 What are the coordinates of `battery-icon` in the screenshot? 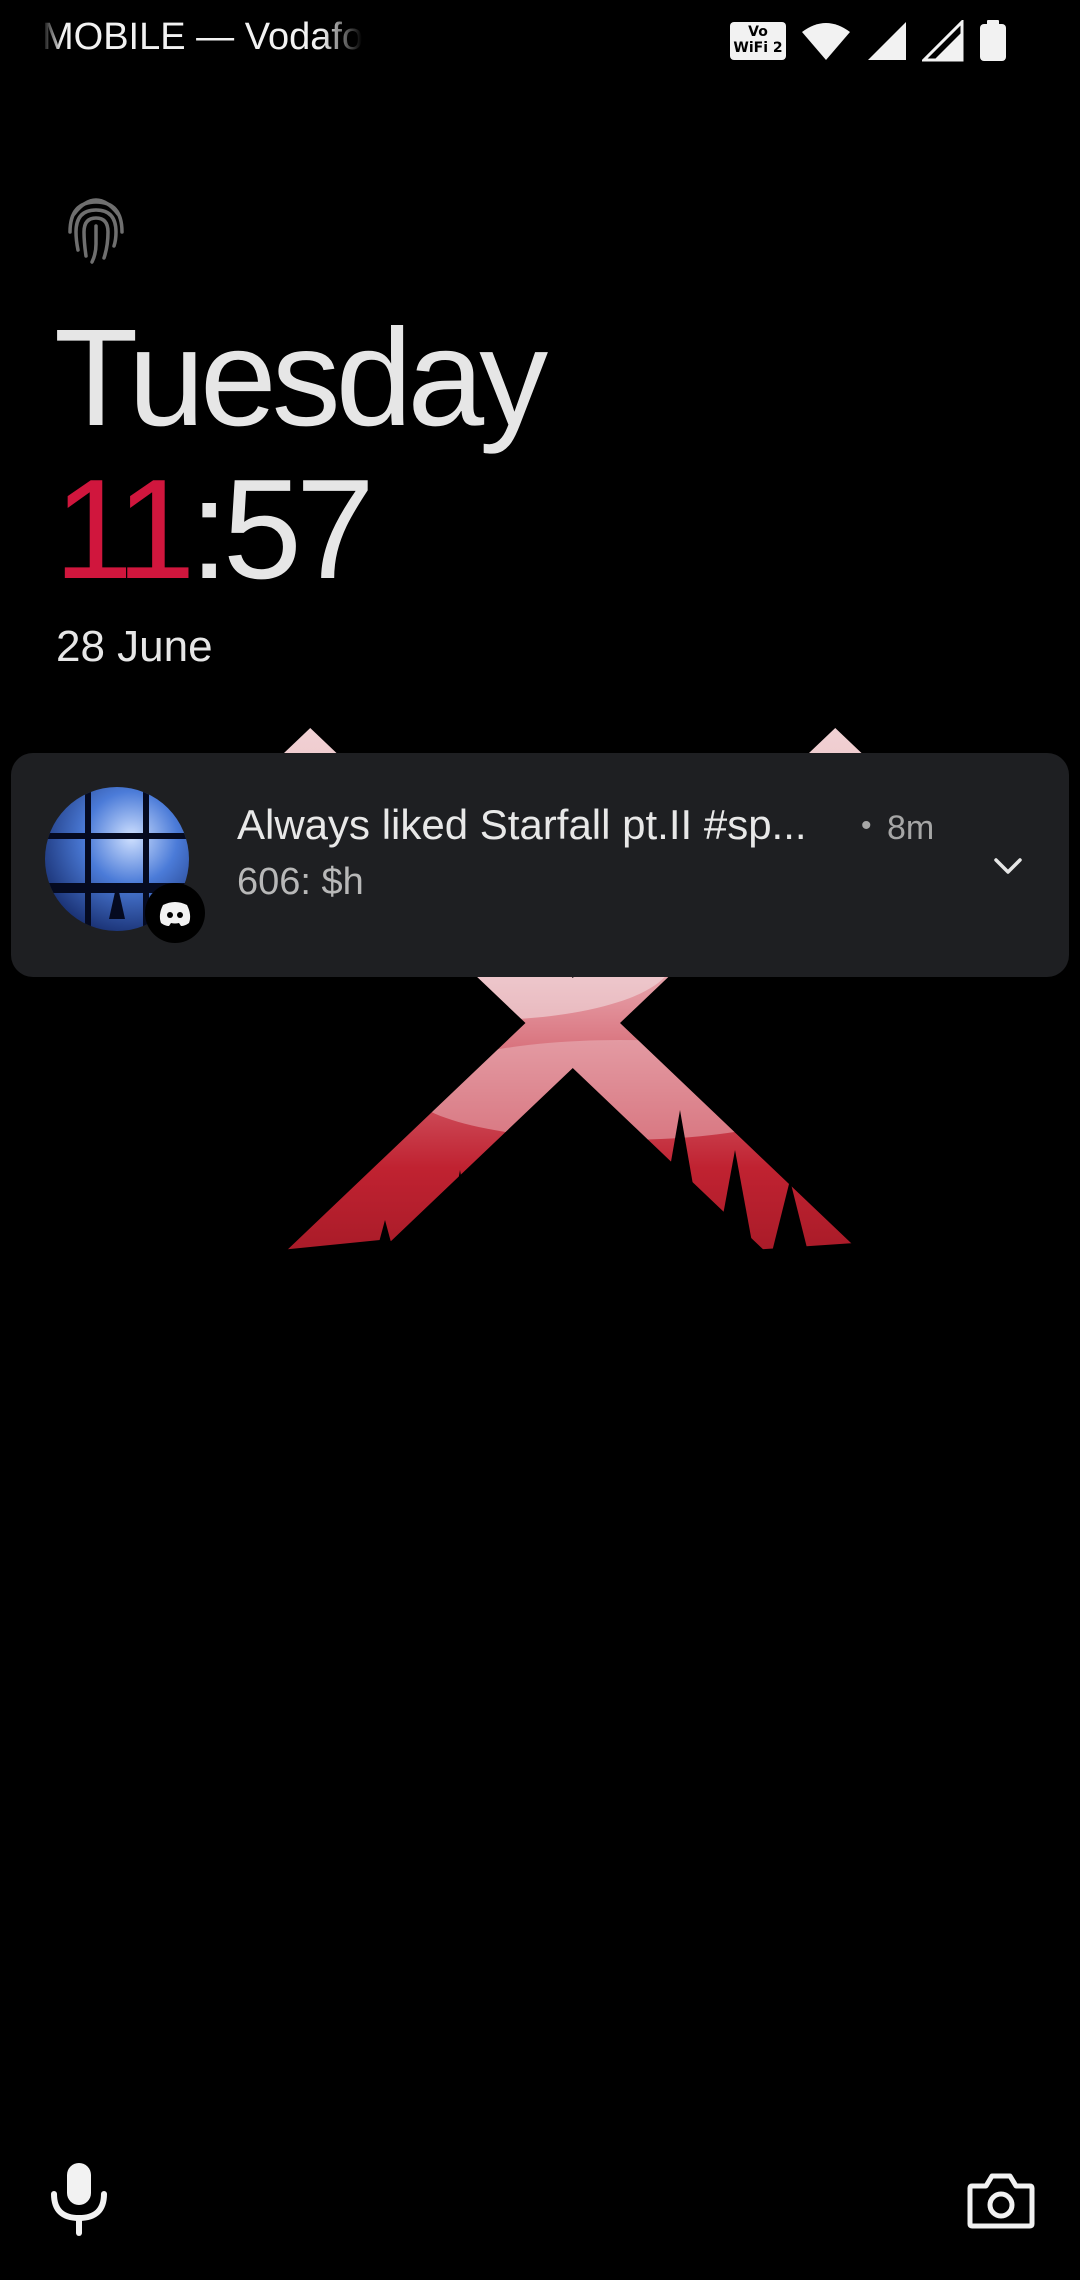 It's located at (993, 40).